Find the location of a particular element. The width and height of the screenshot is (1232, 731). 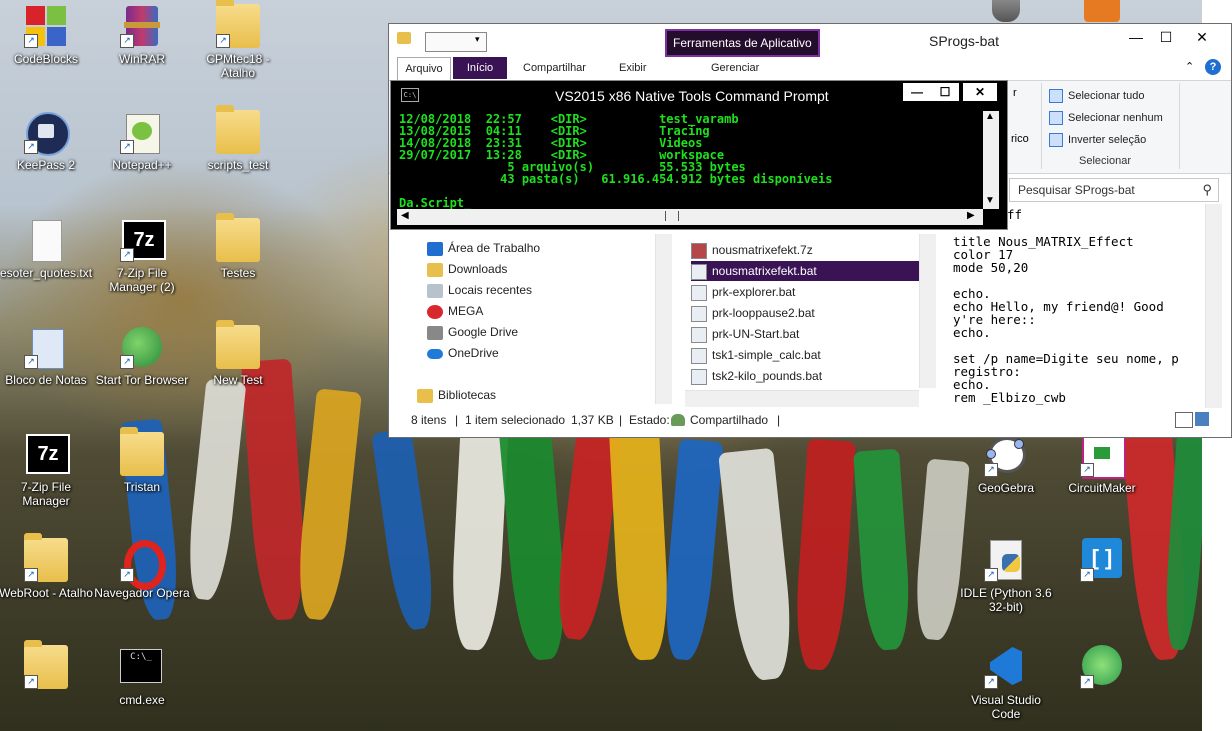

tab-gerenciar: Gerenciar is located at coordinates (735, 68).